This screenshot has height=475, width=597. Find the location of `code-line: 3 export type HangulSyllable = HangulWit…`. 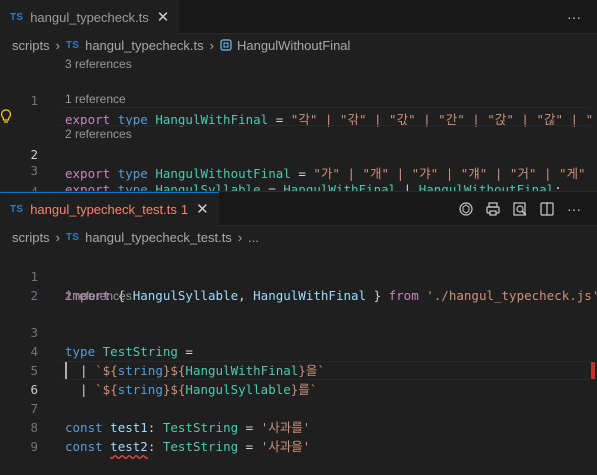

code-line: 3 export type HangulSyllable = HangulWit… is located at coordinates (298, 169).